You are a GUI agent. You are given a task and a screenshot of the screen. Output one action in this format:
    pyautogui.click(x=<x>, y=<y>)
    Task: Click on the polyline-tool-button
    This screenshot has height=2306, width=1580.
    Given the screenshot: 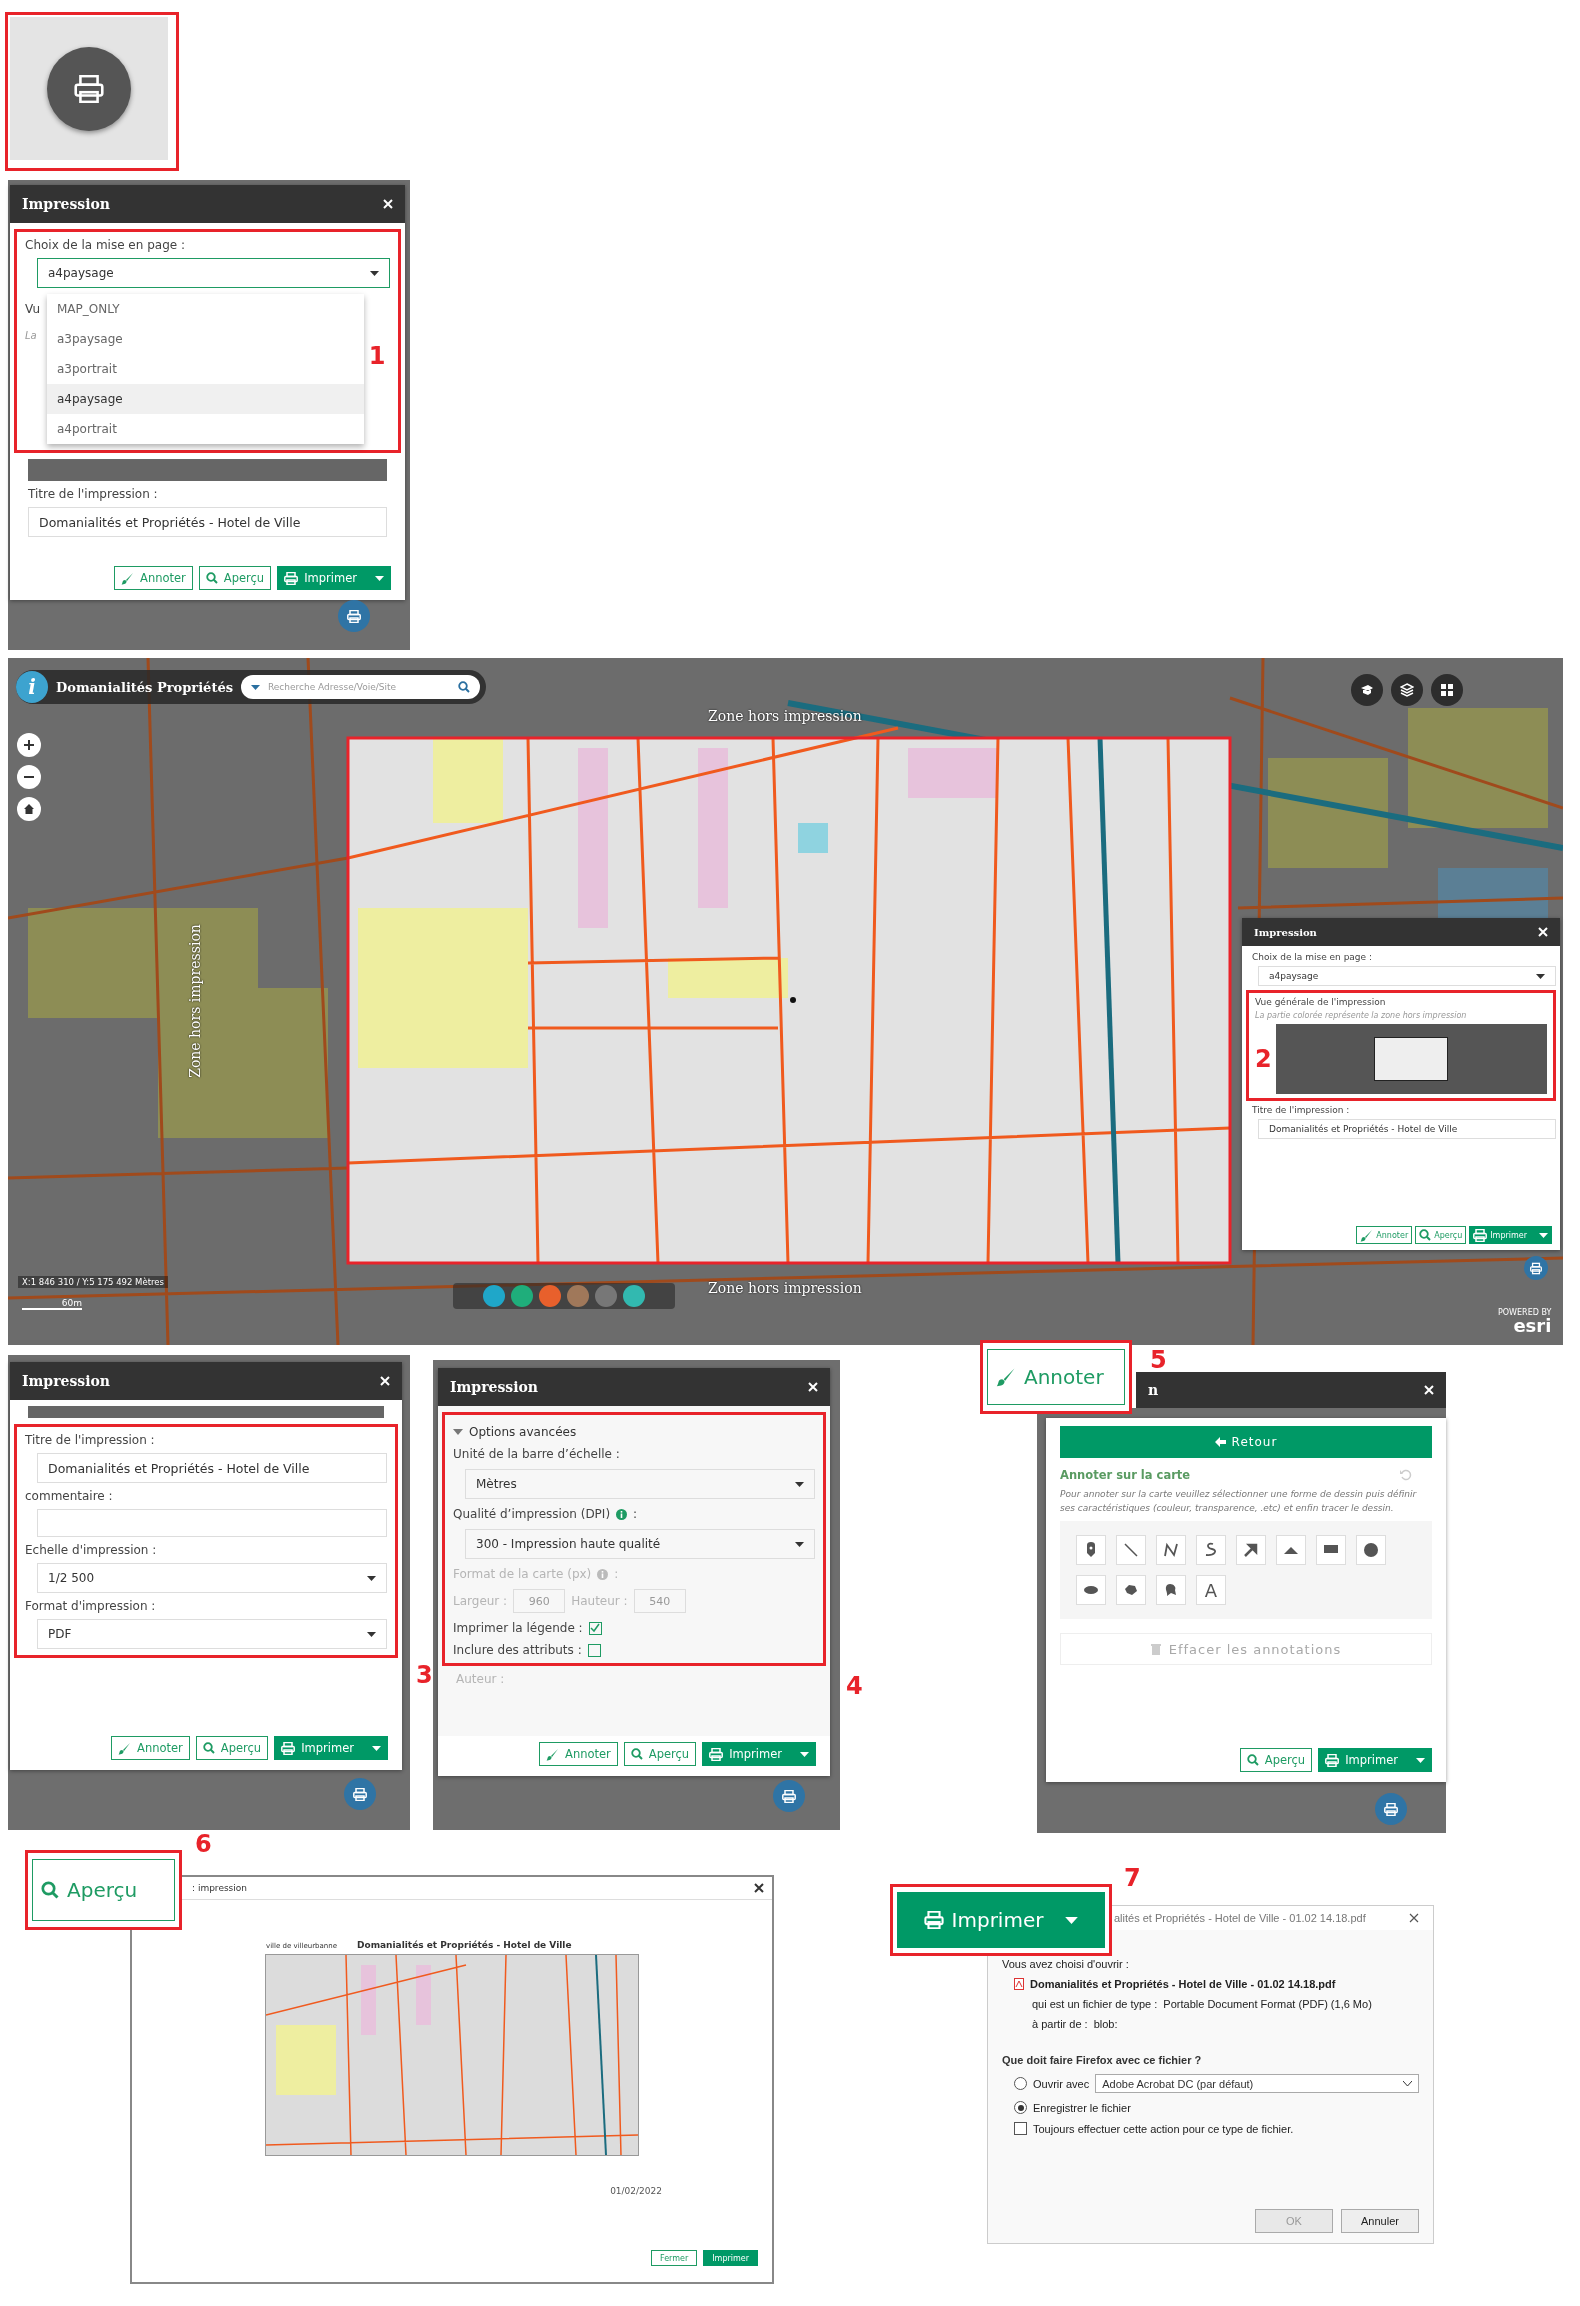 What is the action you would take?
    pyautogui.click(x=1171, y=1550)
    